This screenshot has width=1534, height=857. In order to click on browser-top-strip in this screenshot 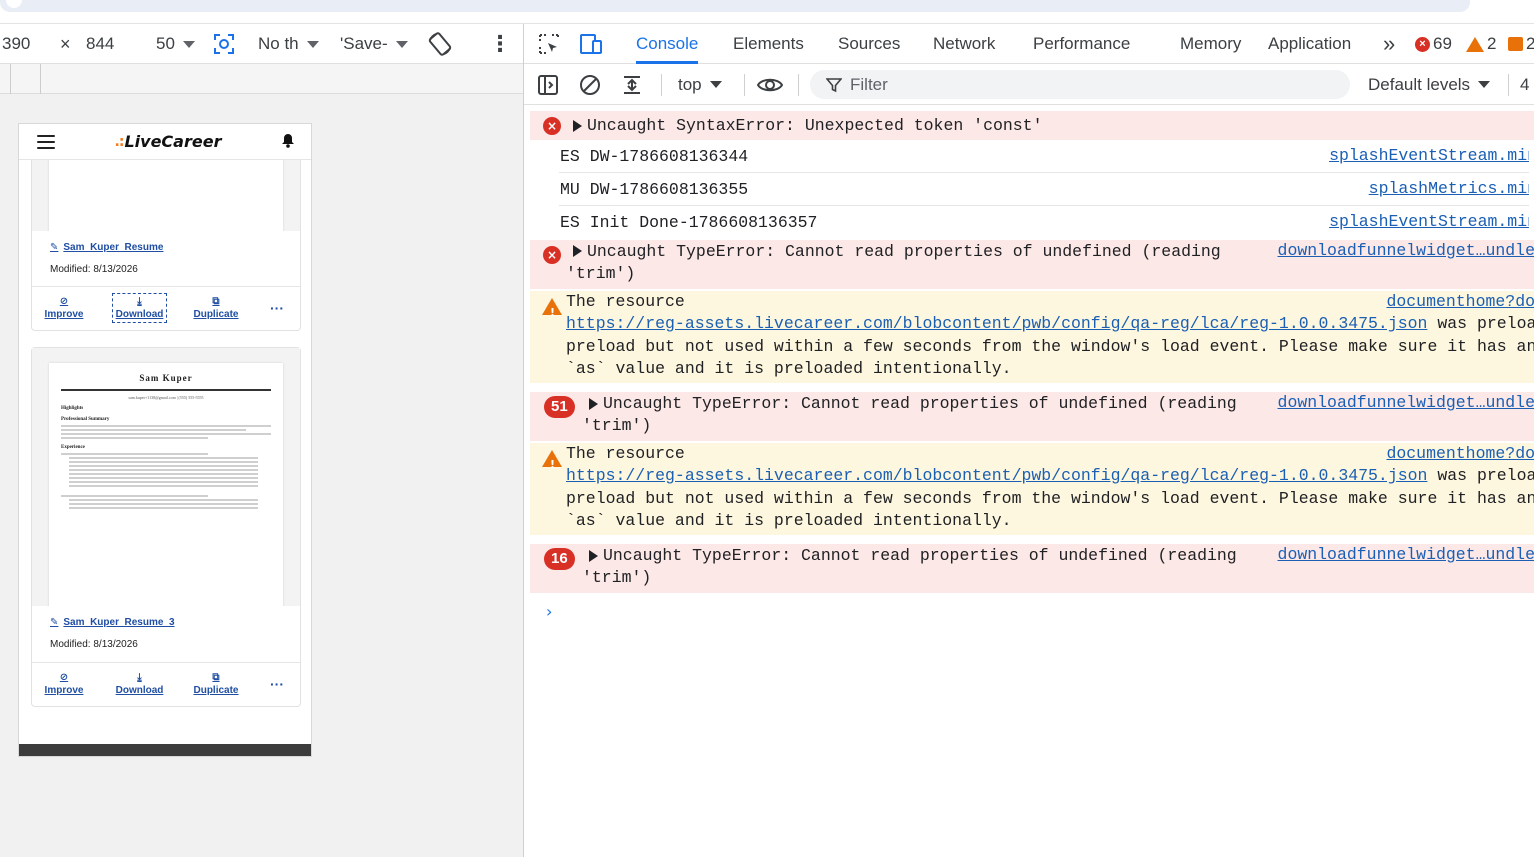, I will do `click(767, 12)`.